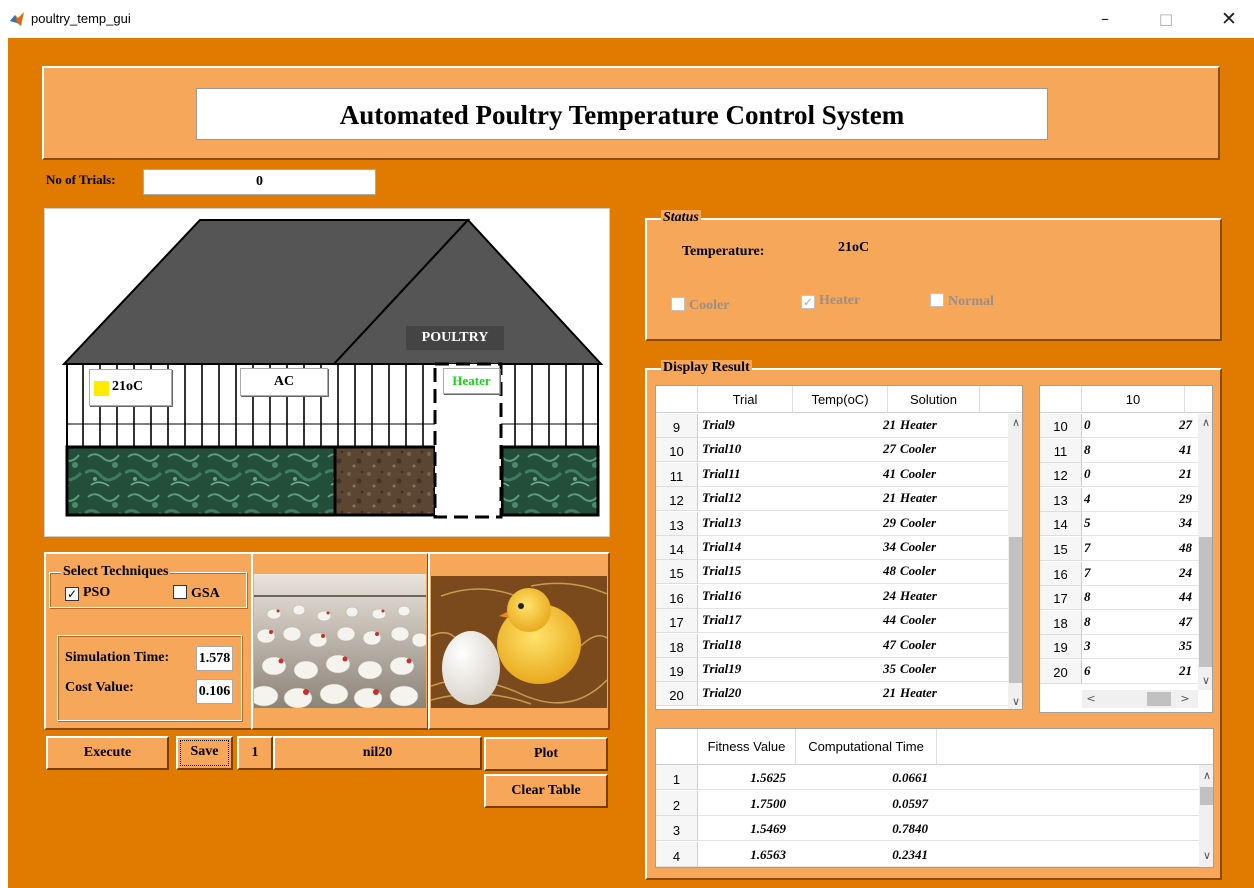  What do you see at coordinates (1180, 548) in the screenshot?
I see `side-cell-b: 48` at bounding box center [1180, 548].